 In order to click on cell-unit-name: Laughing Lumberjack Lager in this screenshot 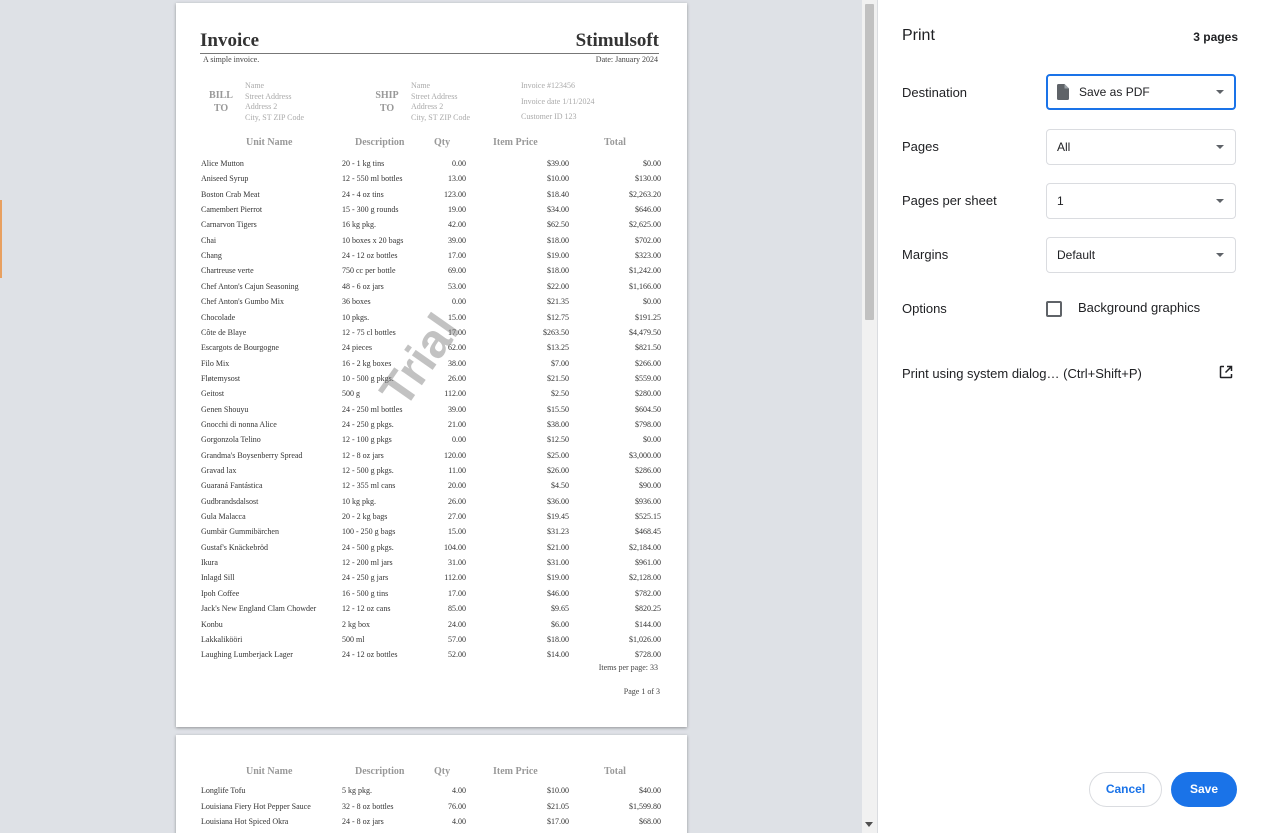, I will do `click(247, 655)`.